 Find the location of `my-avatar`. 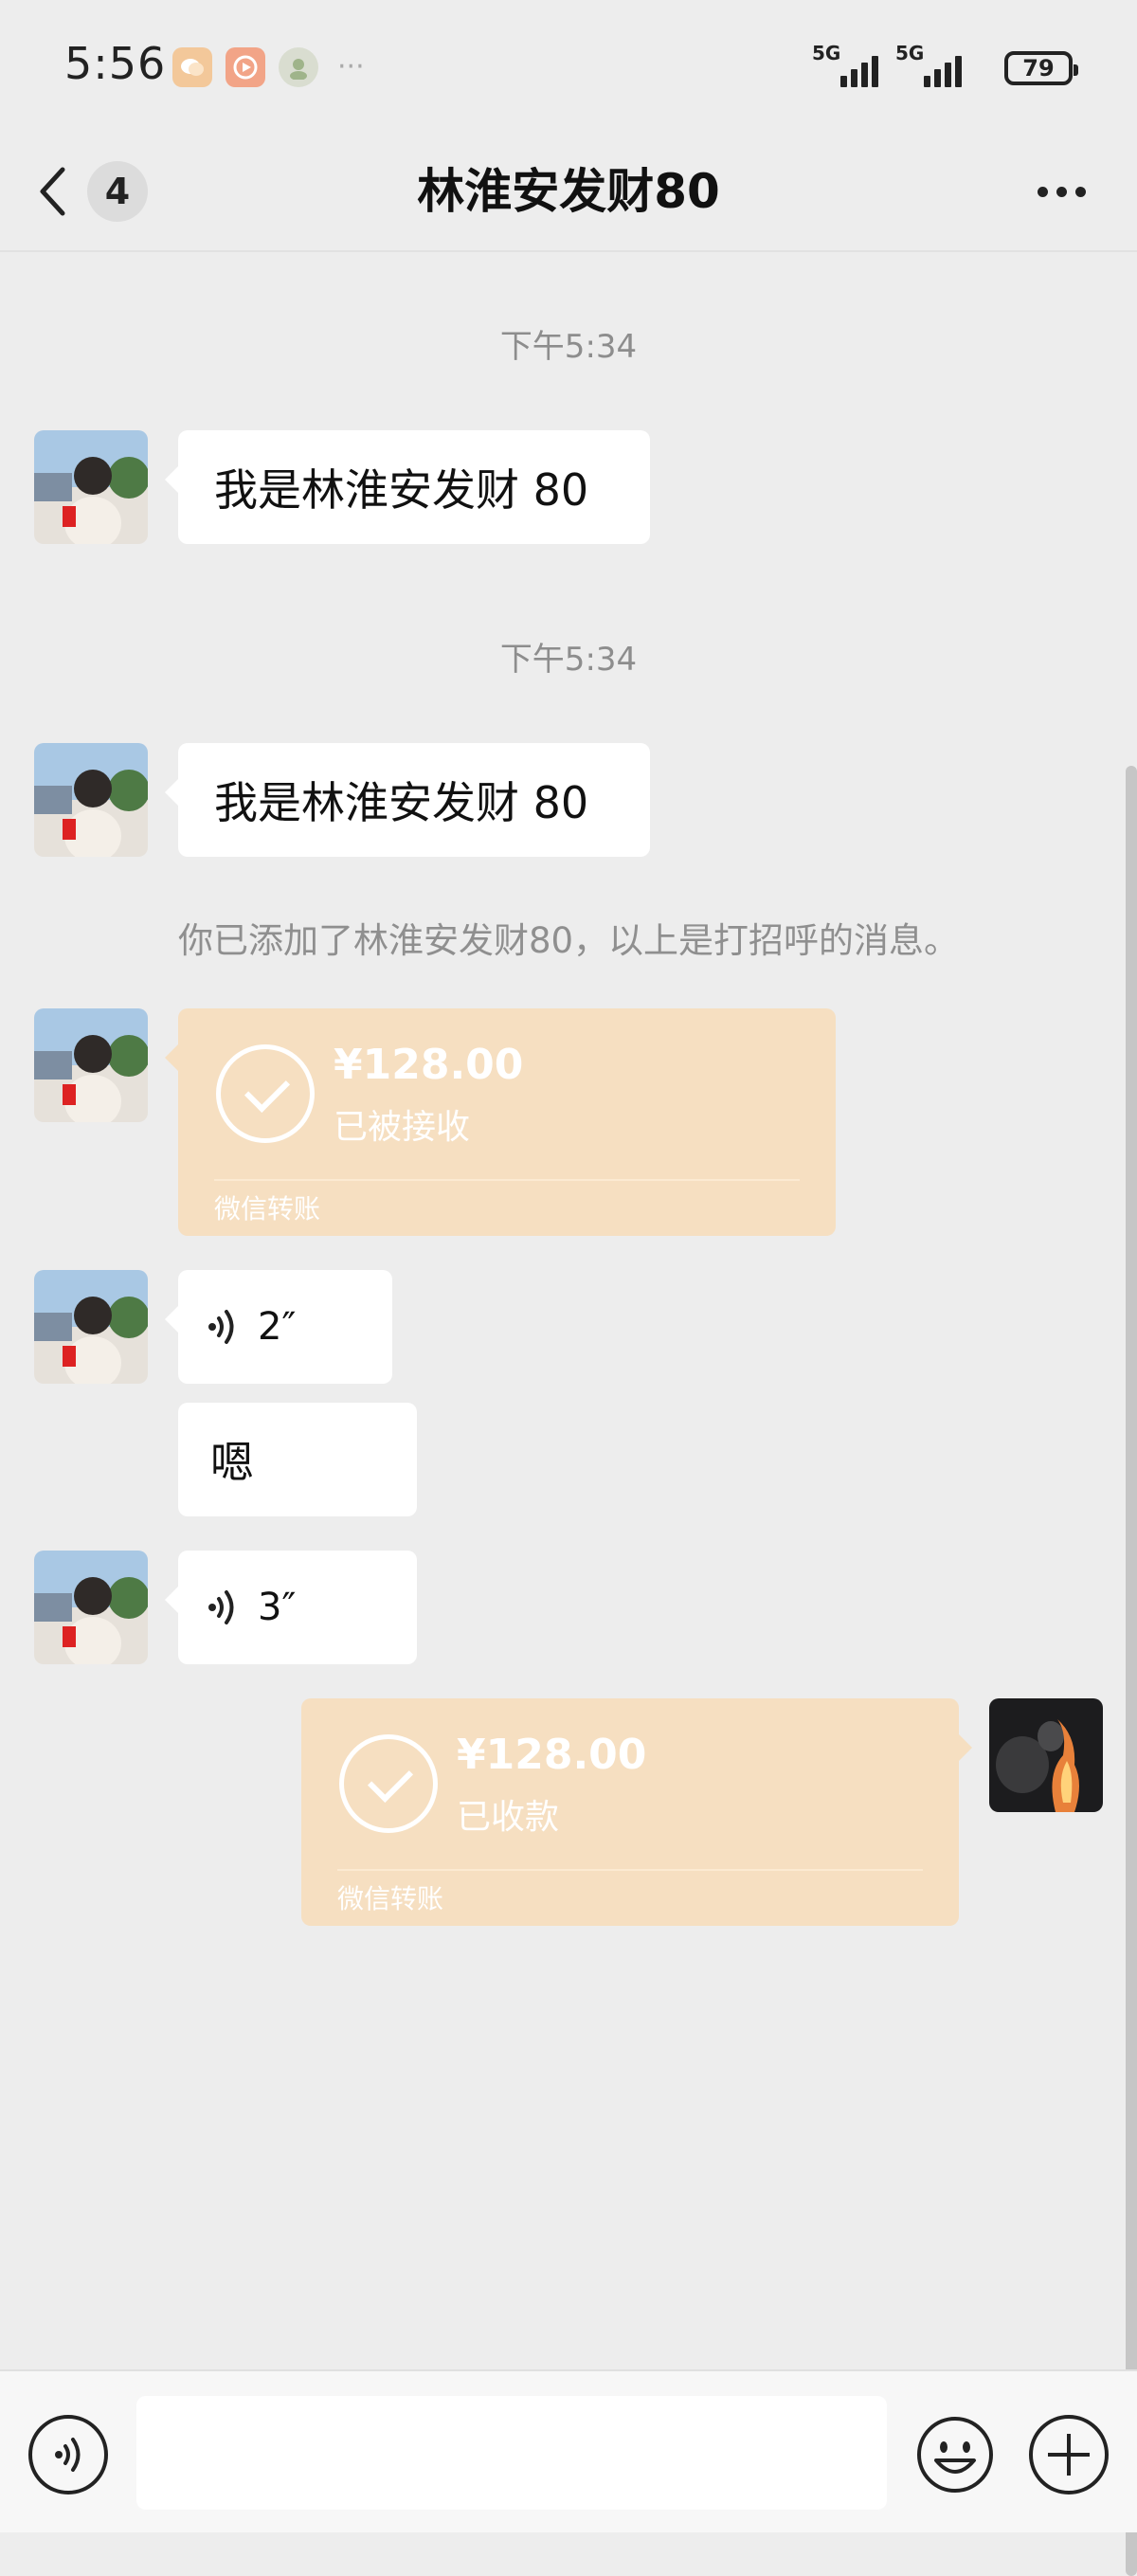

my-avatar is located at coordinates (1046, 1755).